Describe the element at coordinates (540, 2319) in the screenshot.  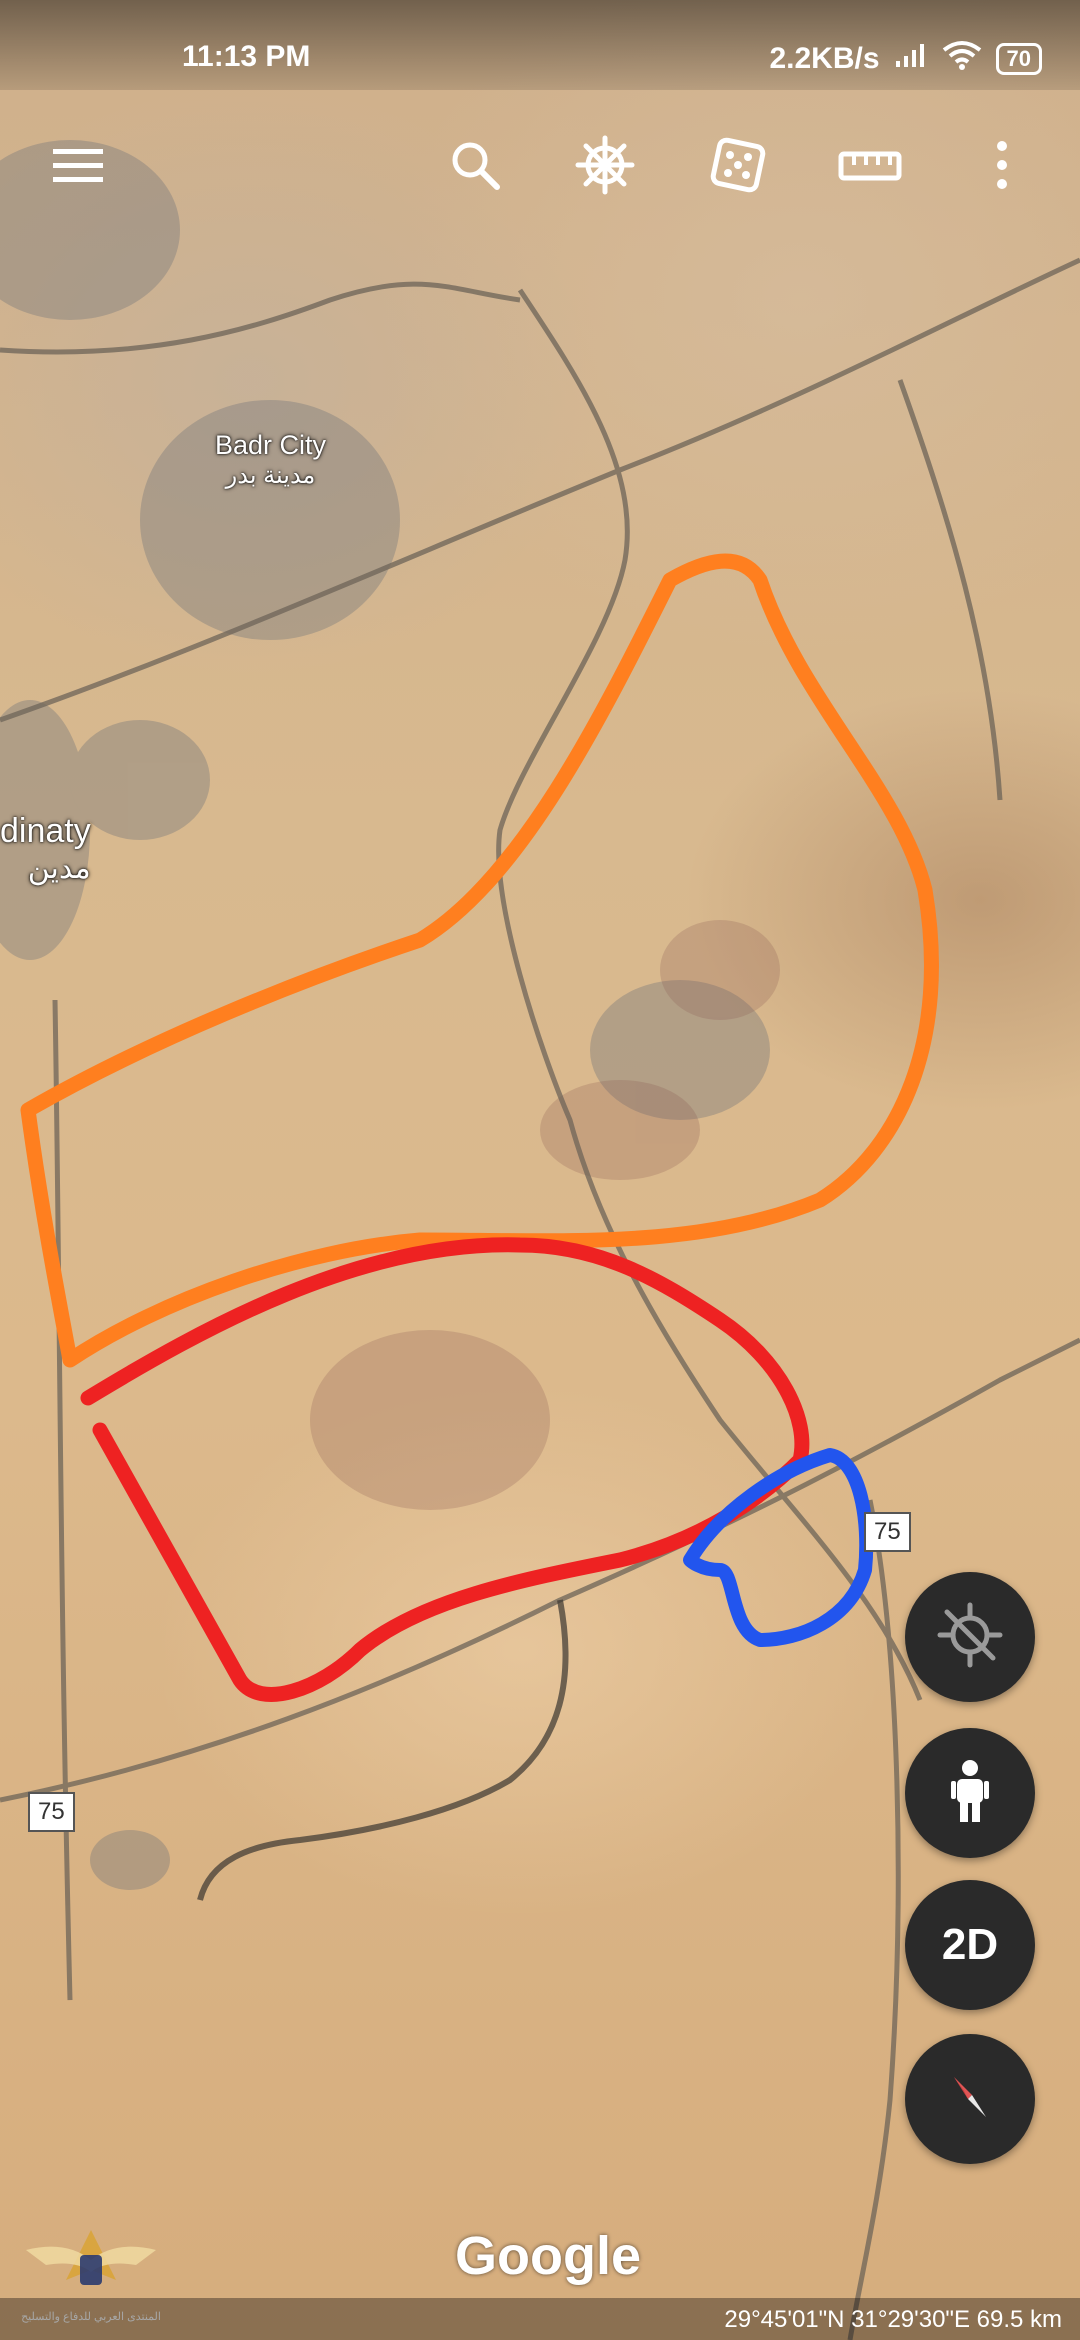
I see `coordinate-bar: 29°45'01"N 31°29'30"E 69.5 km` at that location.